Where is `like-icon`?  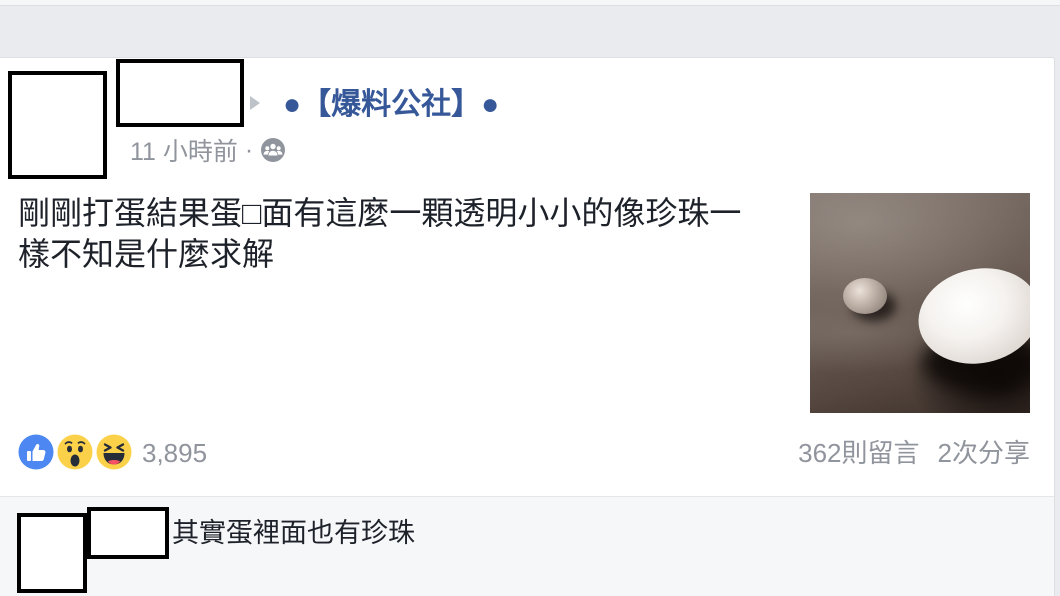
like-icon is located at coordinates (36, 452).